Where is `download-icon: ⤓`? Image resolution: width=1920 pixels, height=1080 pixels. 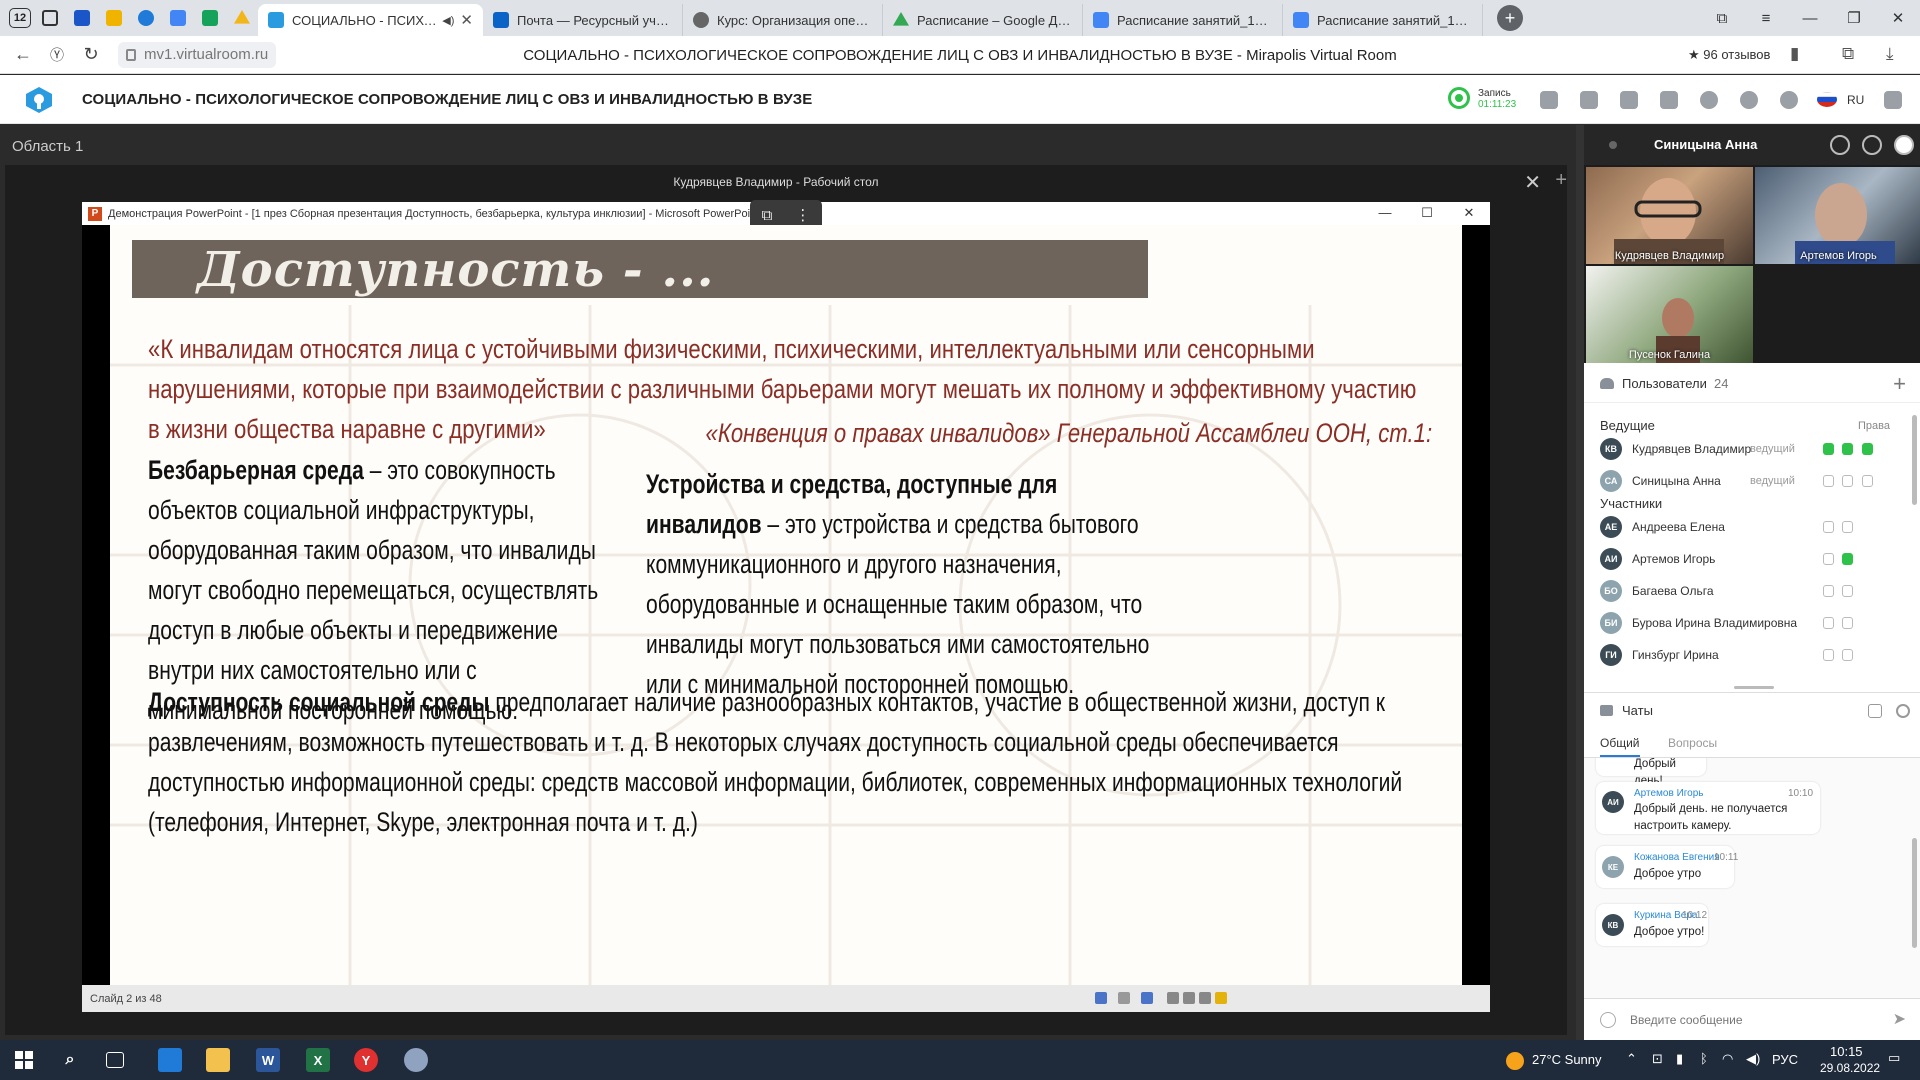 download-icon: ⤓ is located at coordinates (1890, 54).